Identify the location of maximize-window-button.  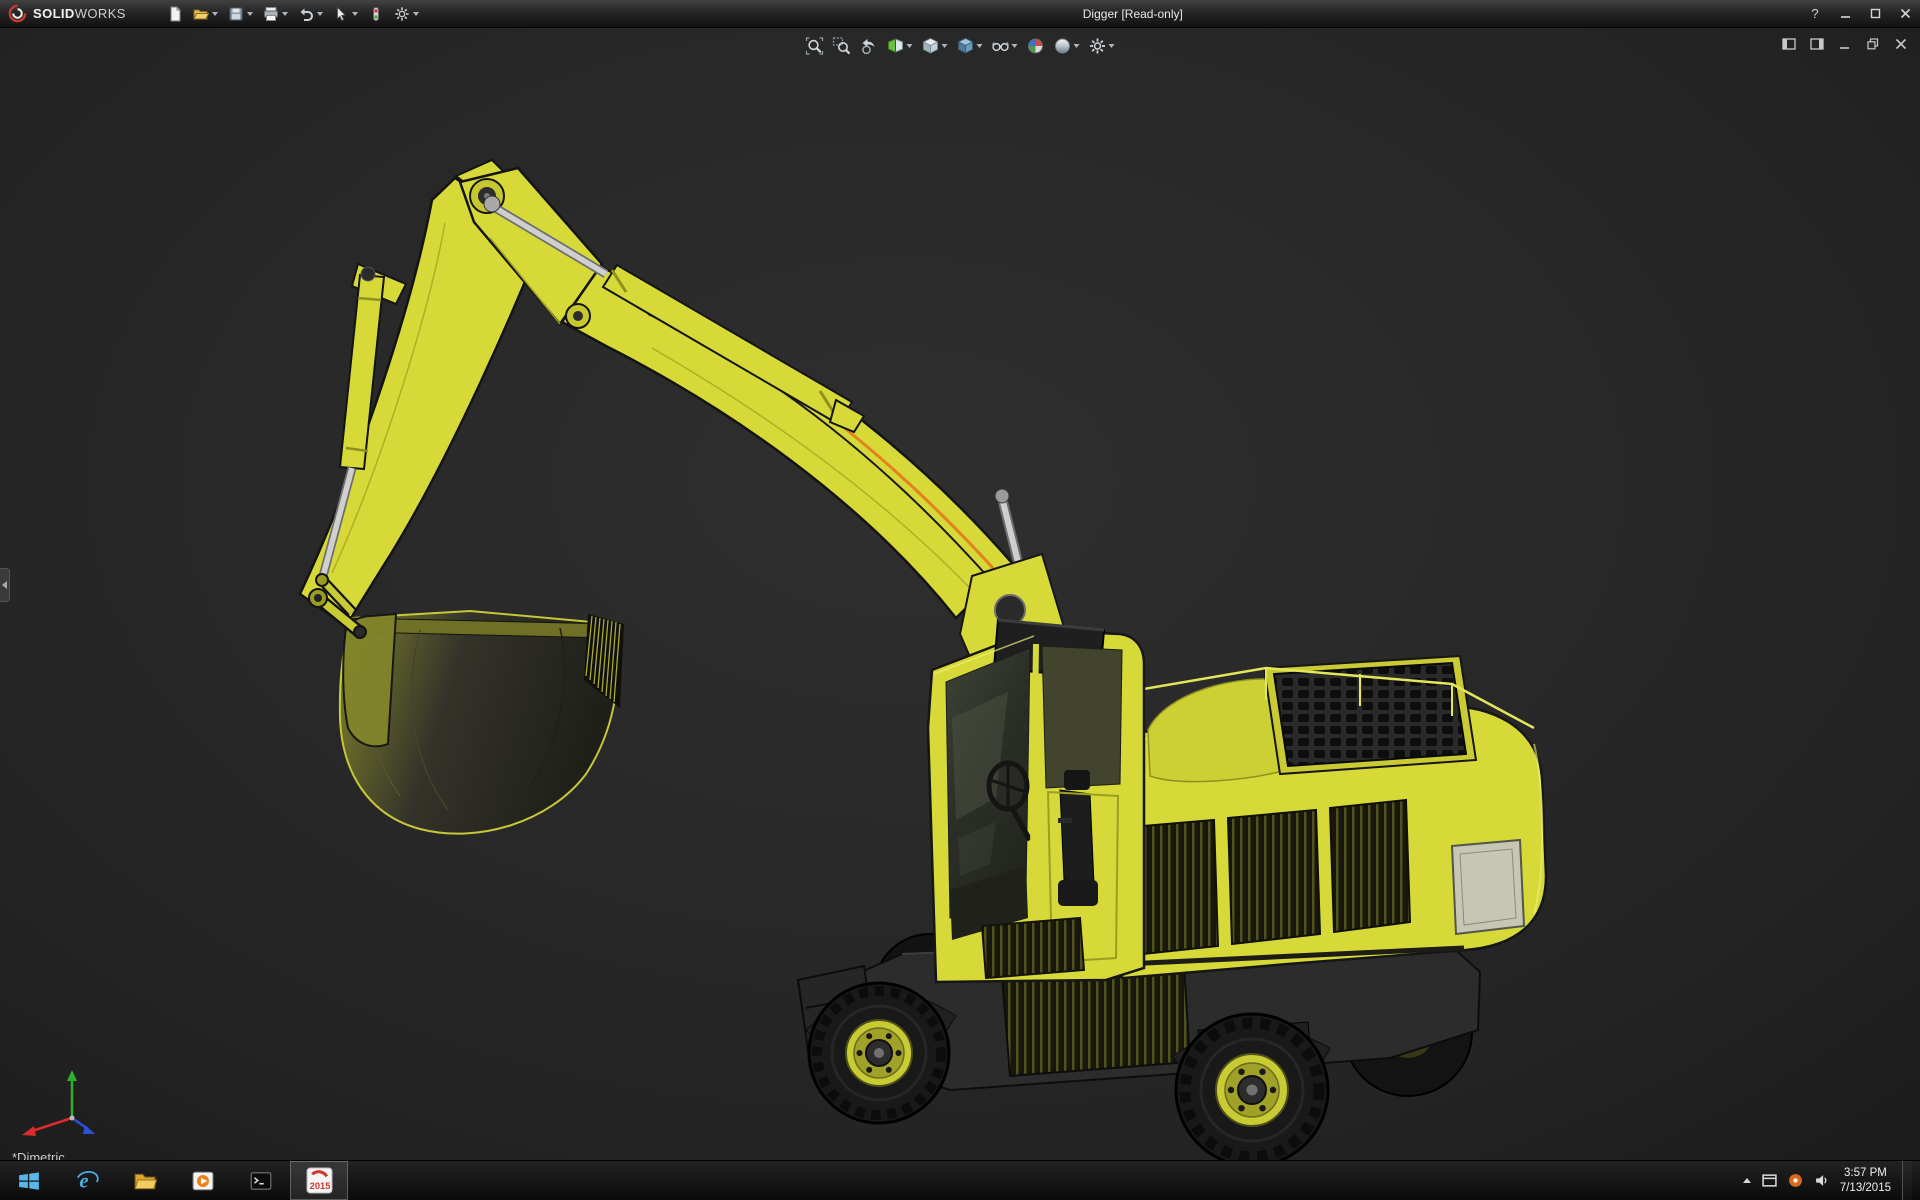
(1875, 13).